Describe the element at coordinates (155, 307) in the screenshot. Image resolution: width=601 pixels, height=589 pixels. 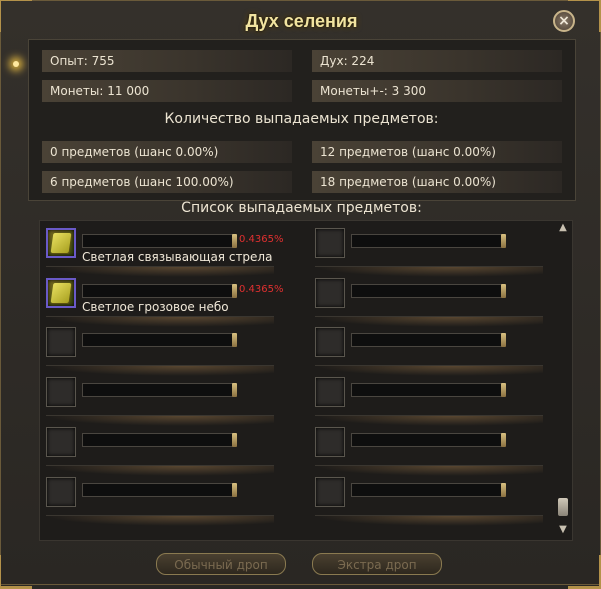
I see `item-name: Светлое грозовое небо` at that location.